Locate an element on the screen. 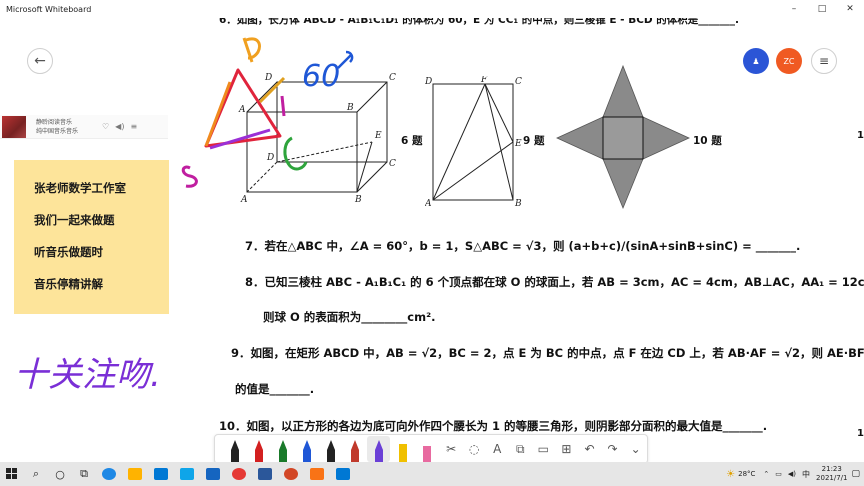  app-blue is located at coordinates (213, 474).